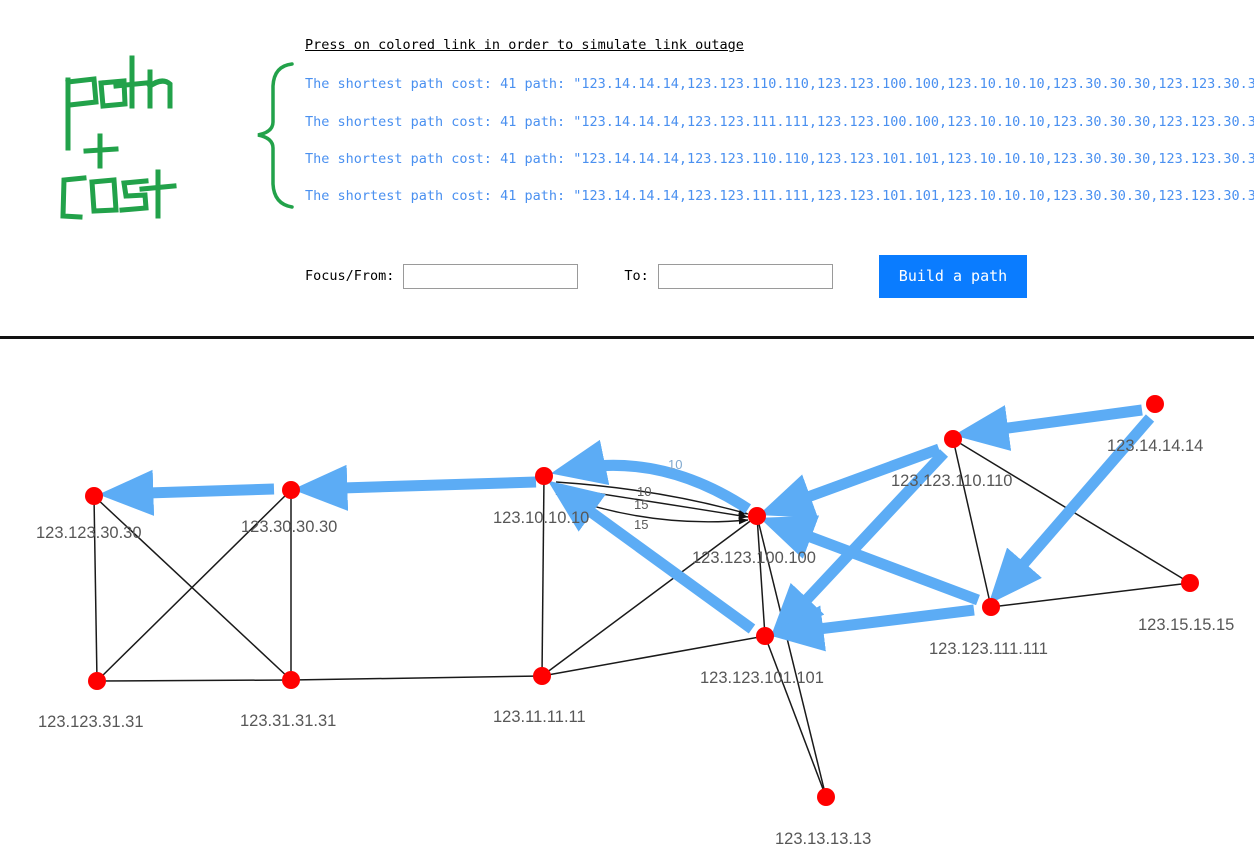  I want to click on from-field-label: Focus/From:, so click(350, 276).